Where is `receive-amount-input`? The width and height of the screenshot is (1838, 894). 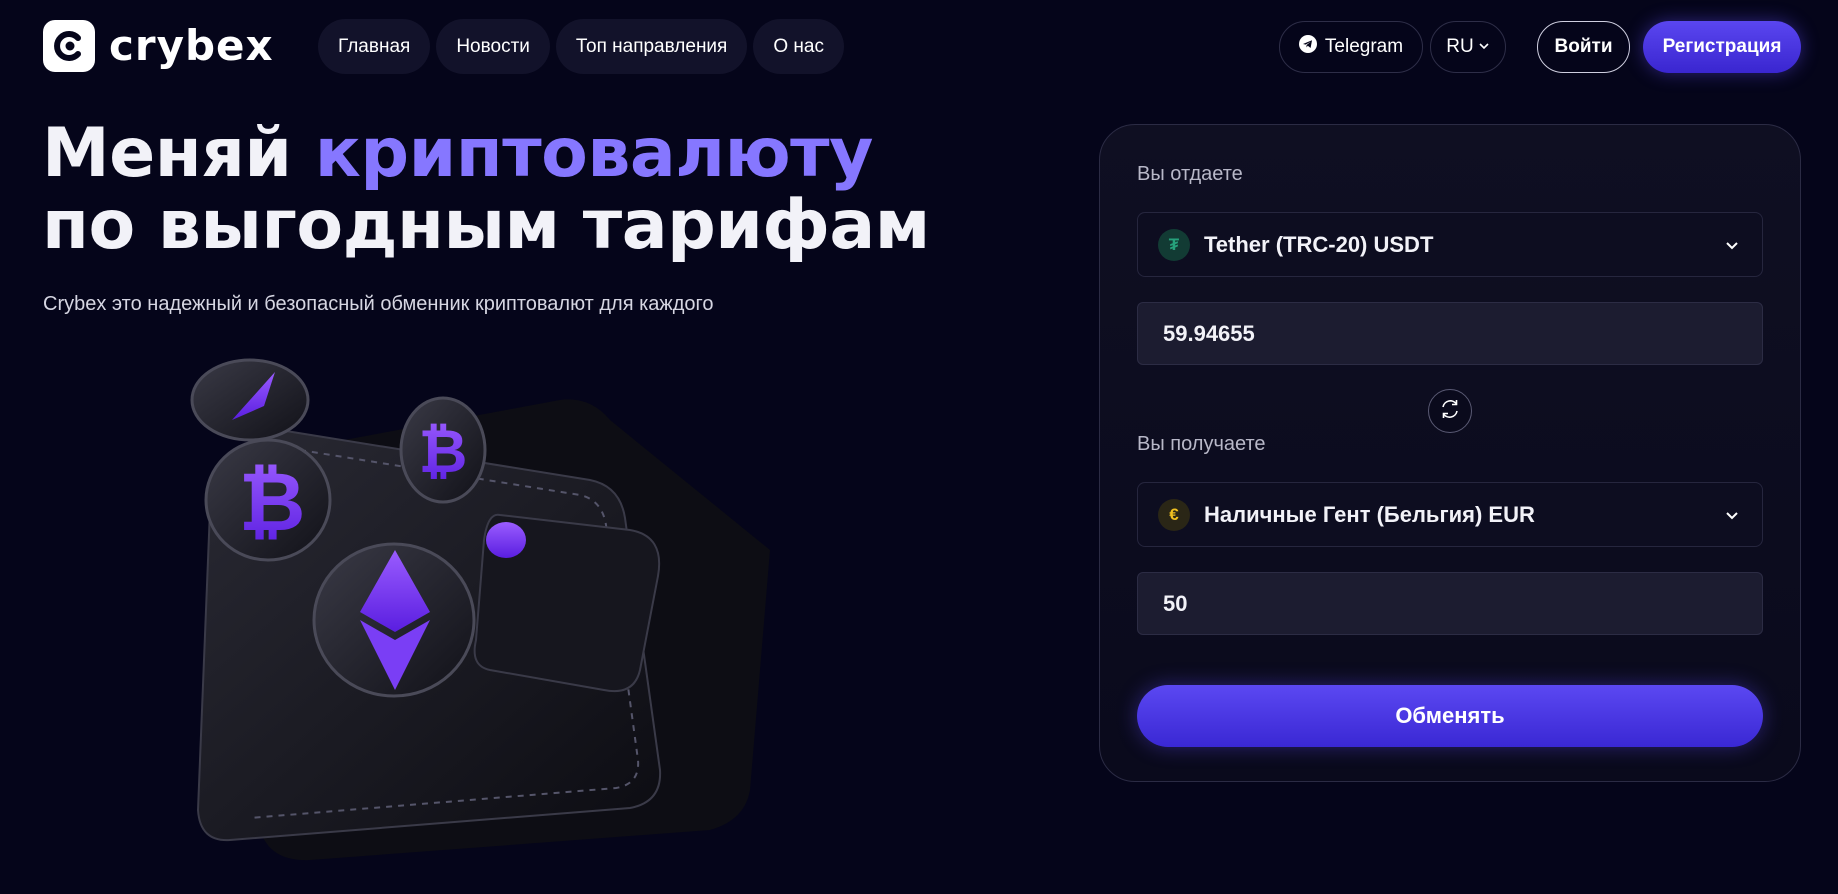 receive-amount-input is located at coordinates (1450, 603).